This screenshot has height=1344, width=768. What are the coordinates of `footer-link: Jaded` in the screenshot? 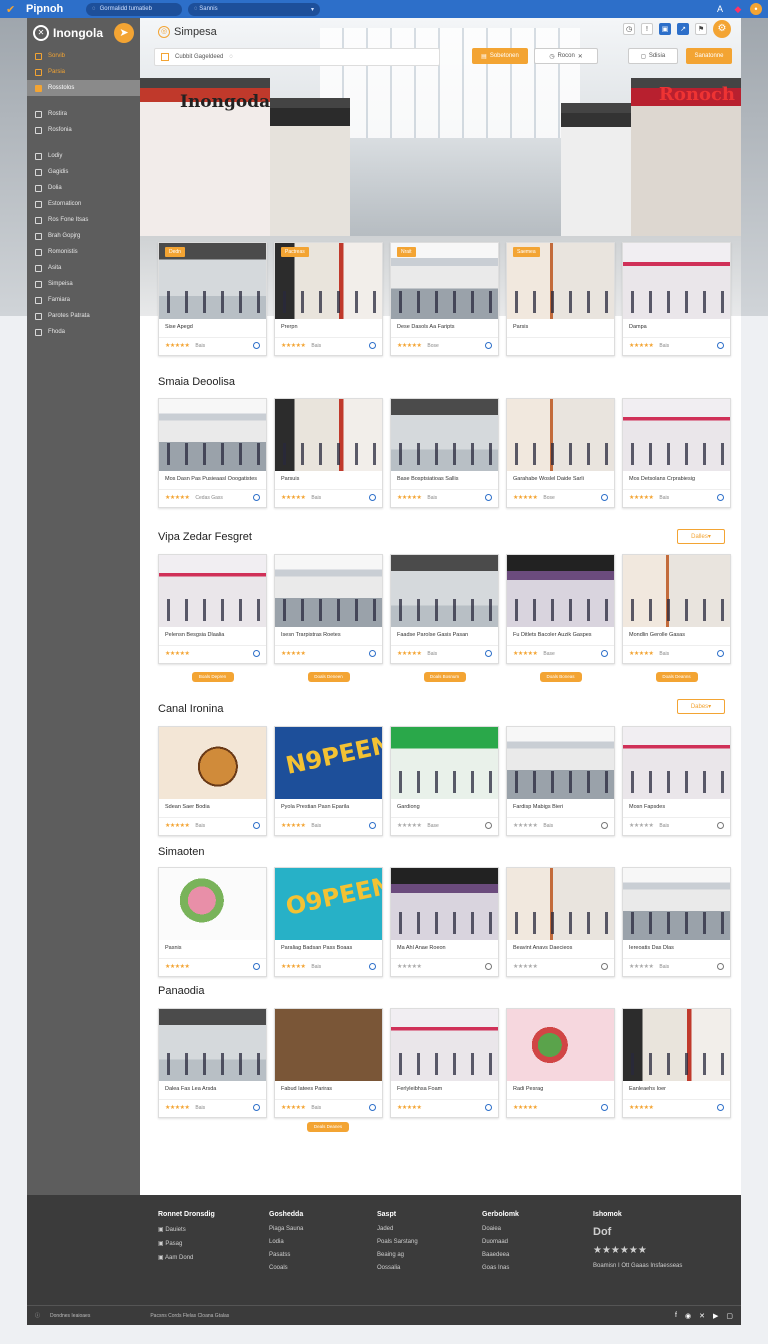 It's located at (397, 1229).